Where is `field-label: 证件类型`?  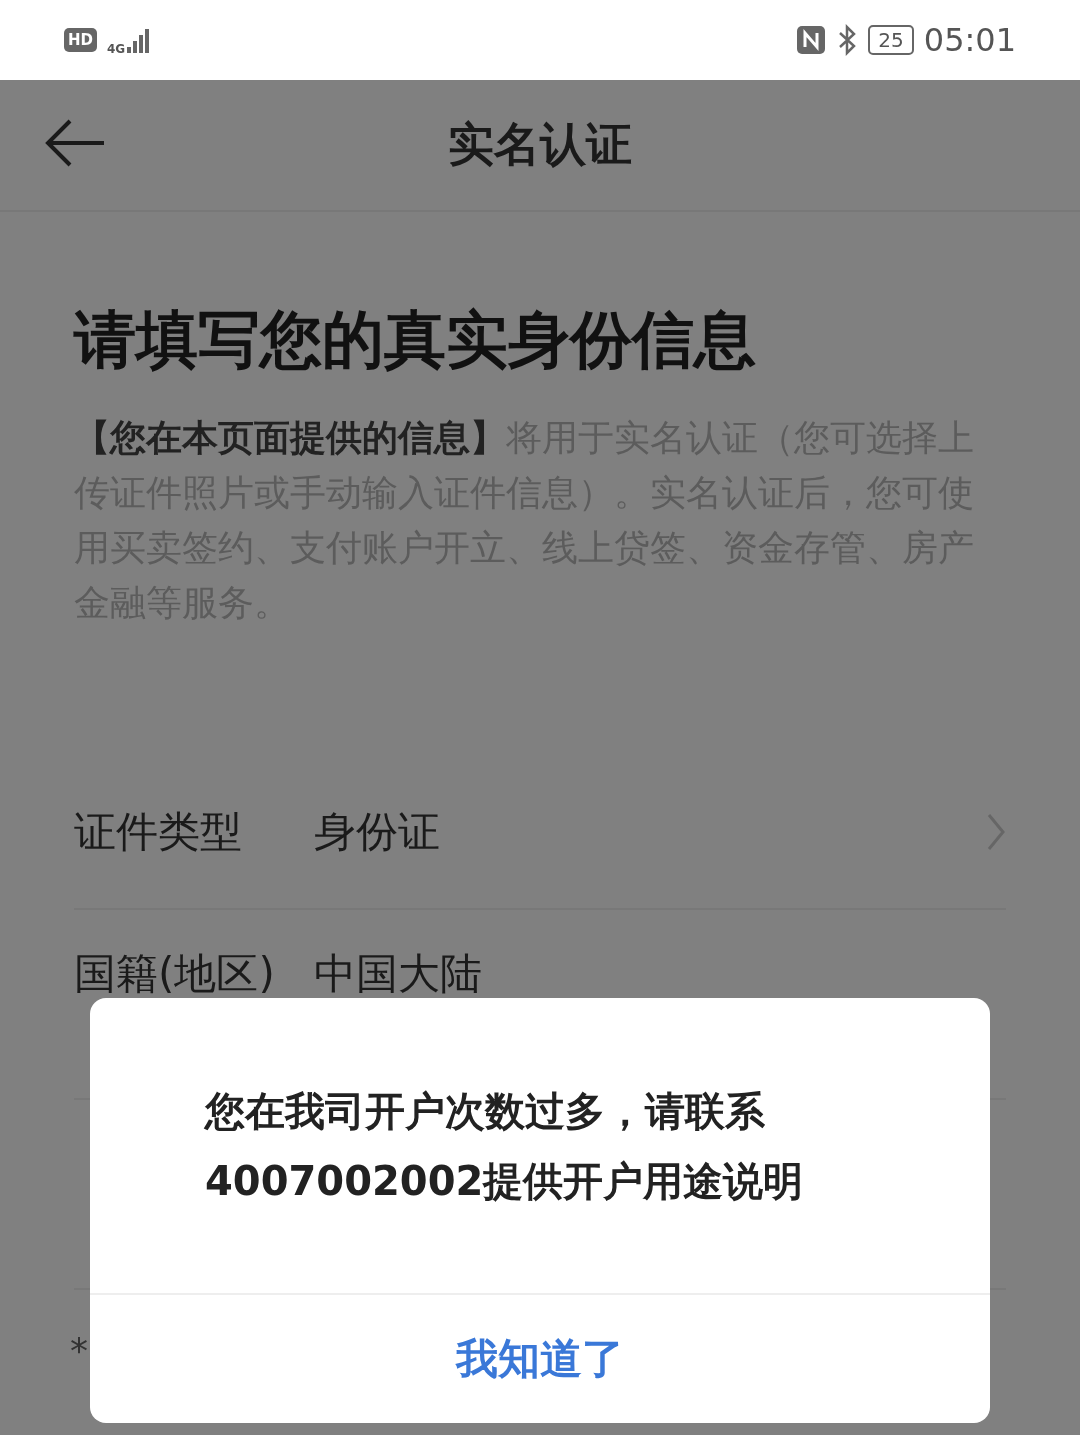
field-label: 证件类型 is located at coordinates (158, 831).